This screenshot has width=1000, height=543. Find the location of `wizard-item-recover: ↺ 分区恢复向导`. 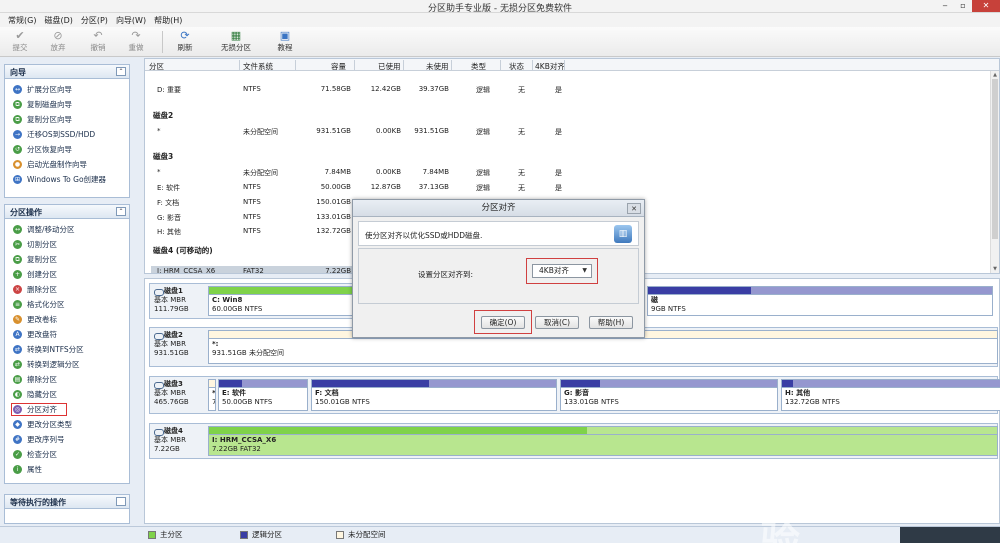

wizard-item-recover: ↺ 分区恢复向导 is located at coordinates (67, 149).